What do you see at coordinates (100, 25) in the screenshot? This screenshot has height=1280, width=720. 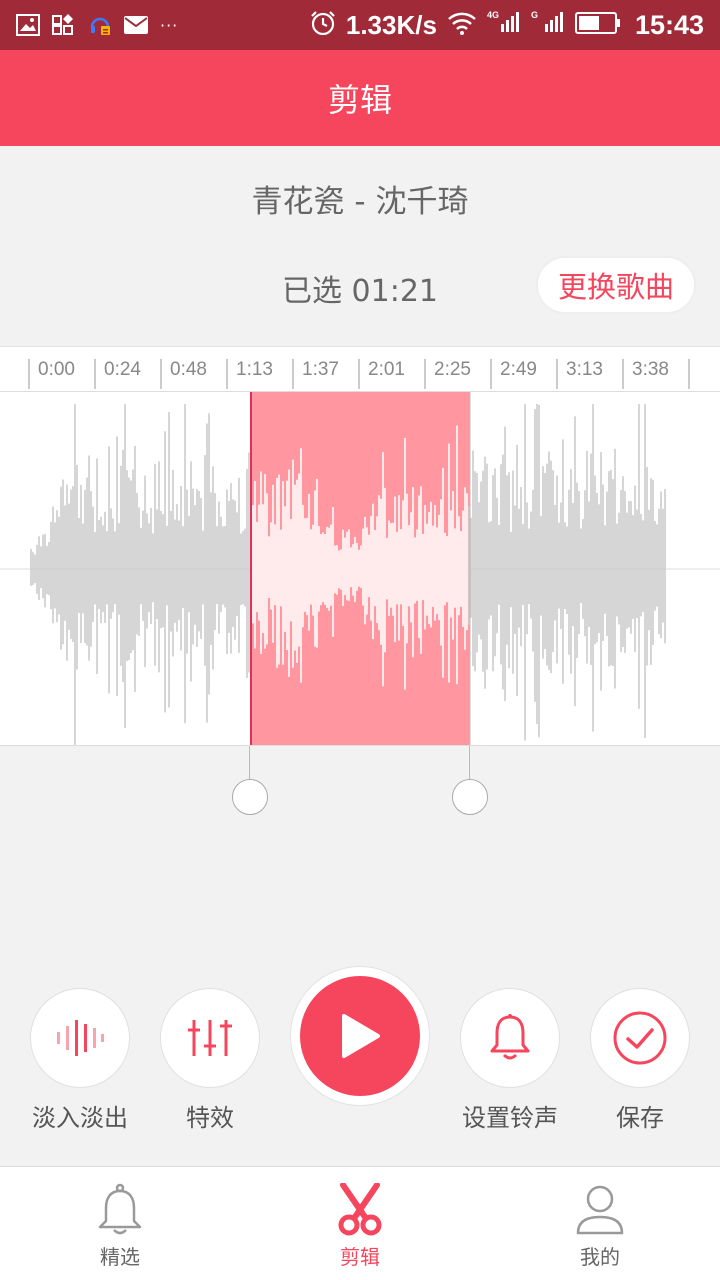 I see `headset-notification-icon` at bounding box center [100, 25].